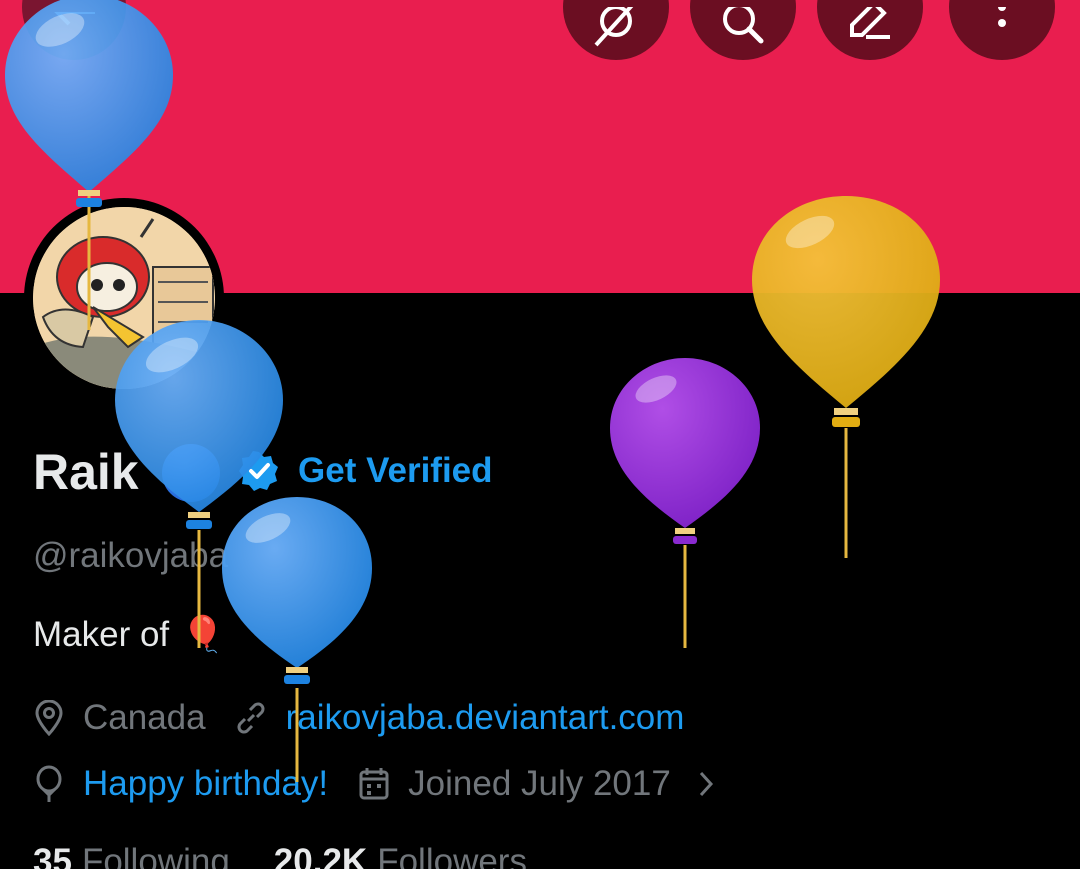 This screenshot has width=1080, height=869. Describe the element at coordinates (191, 473) in the screenshot. I see `balloon-ball-overlay` at that location.